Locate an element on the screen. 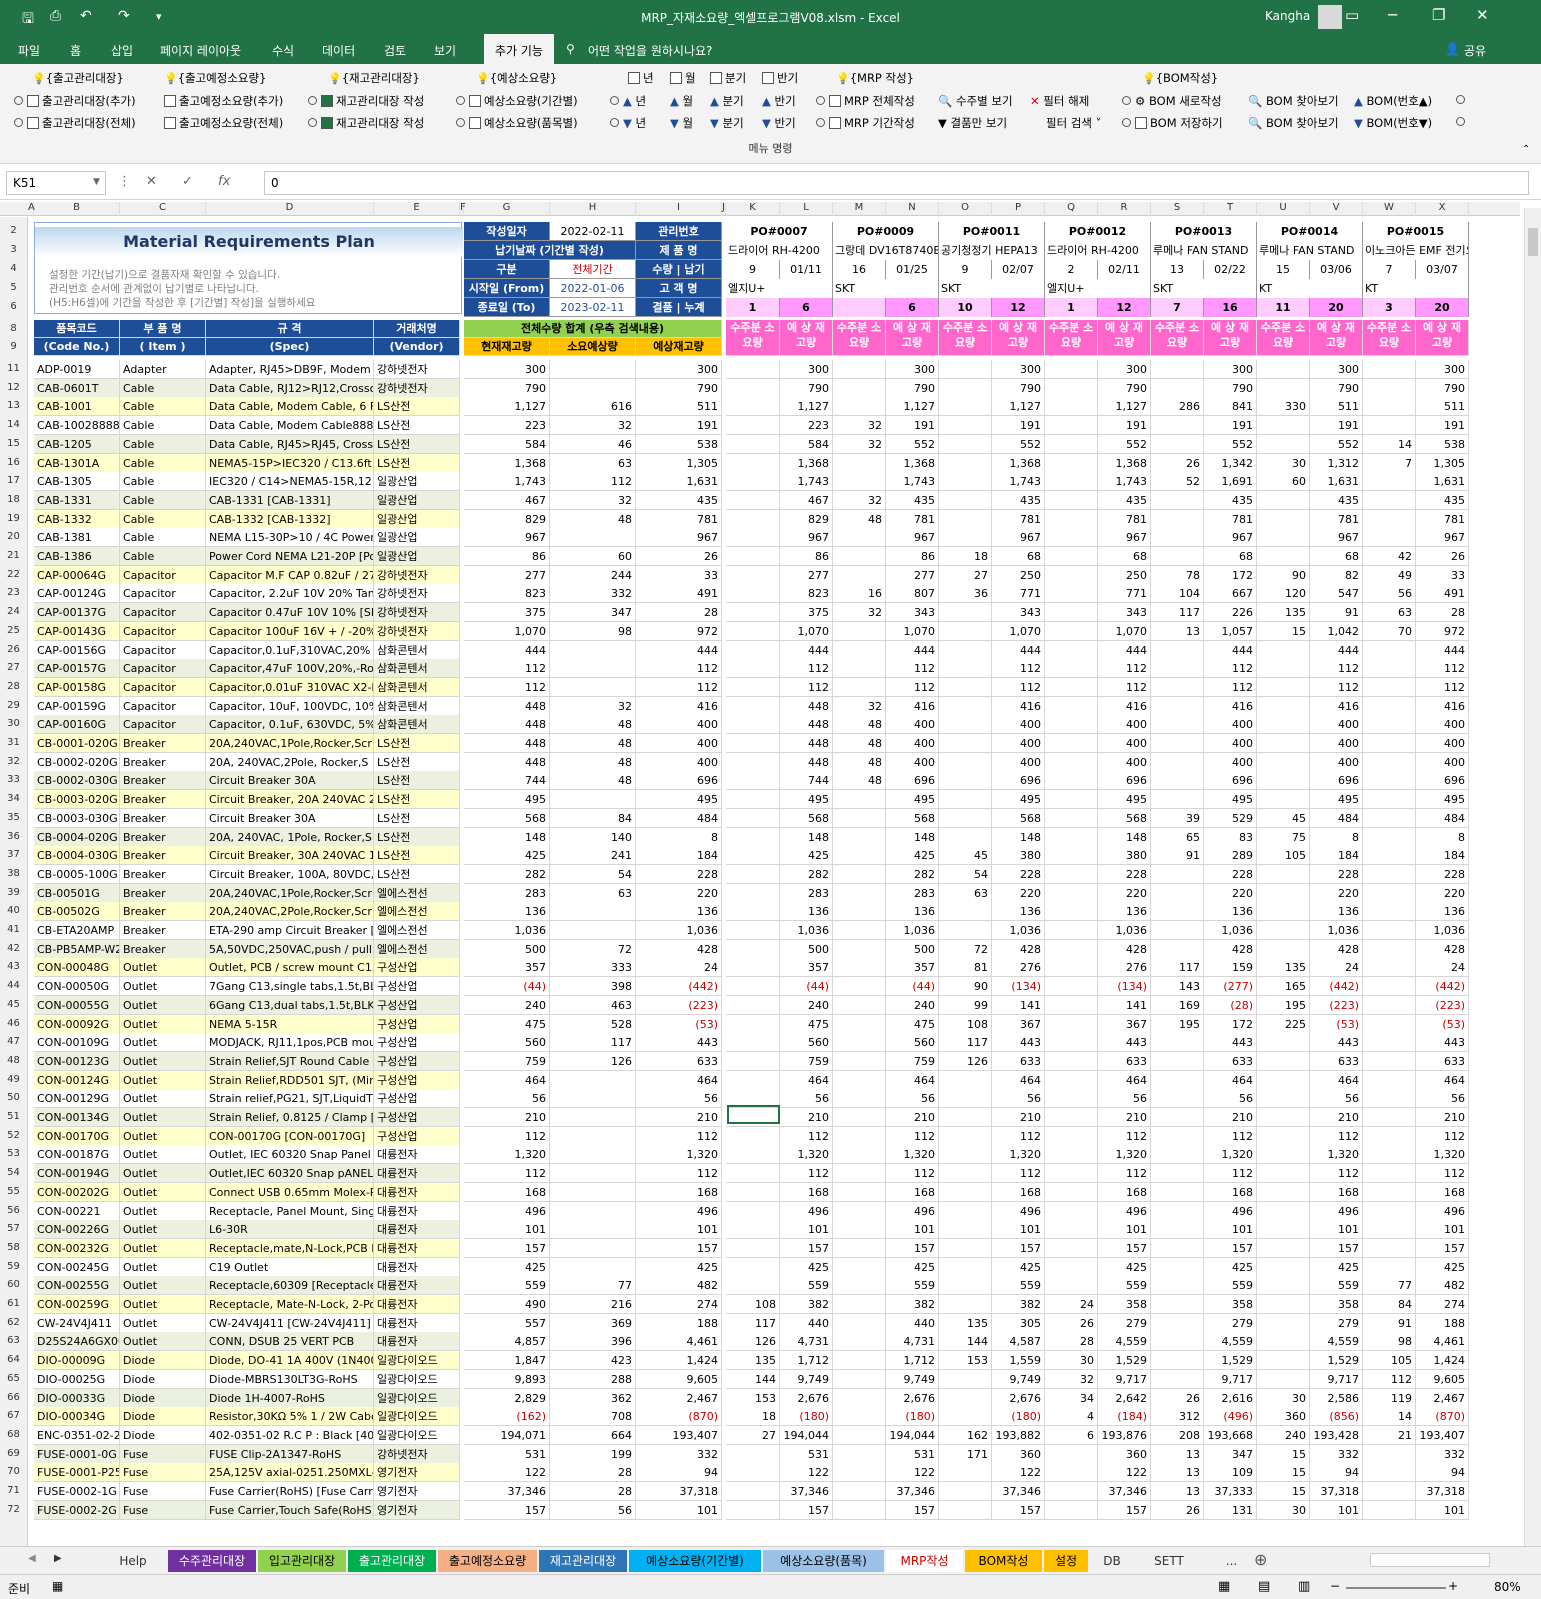  table-cell: Fuse is located at coordinates (163, 1473).